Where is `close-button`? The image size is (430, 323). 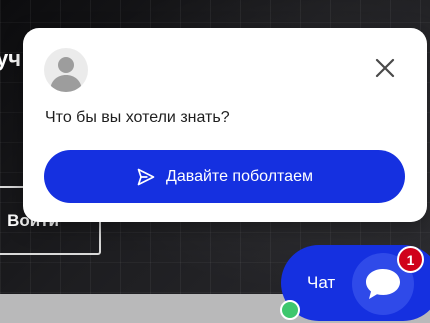
close-button is located at coordinates (385, 68).